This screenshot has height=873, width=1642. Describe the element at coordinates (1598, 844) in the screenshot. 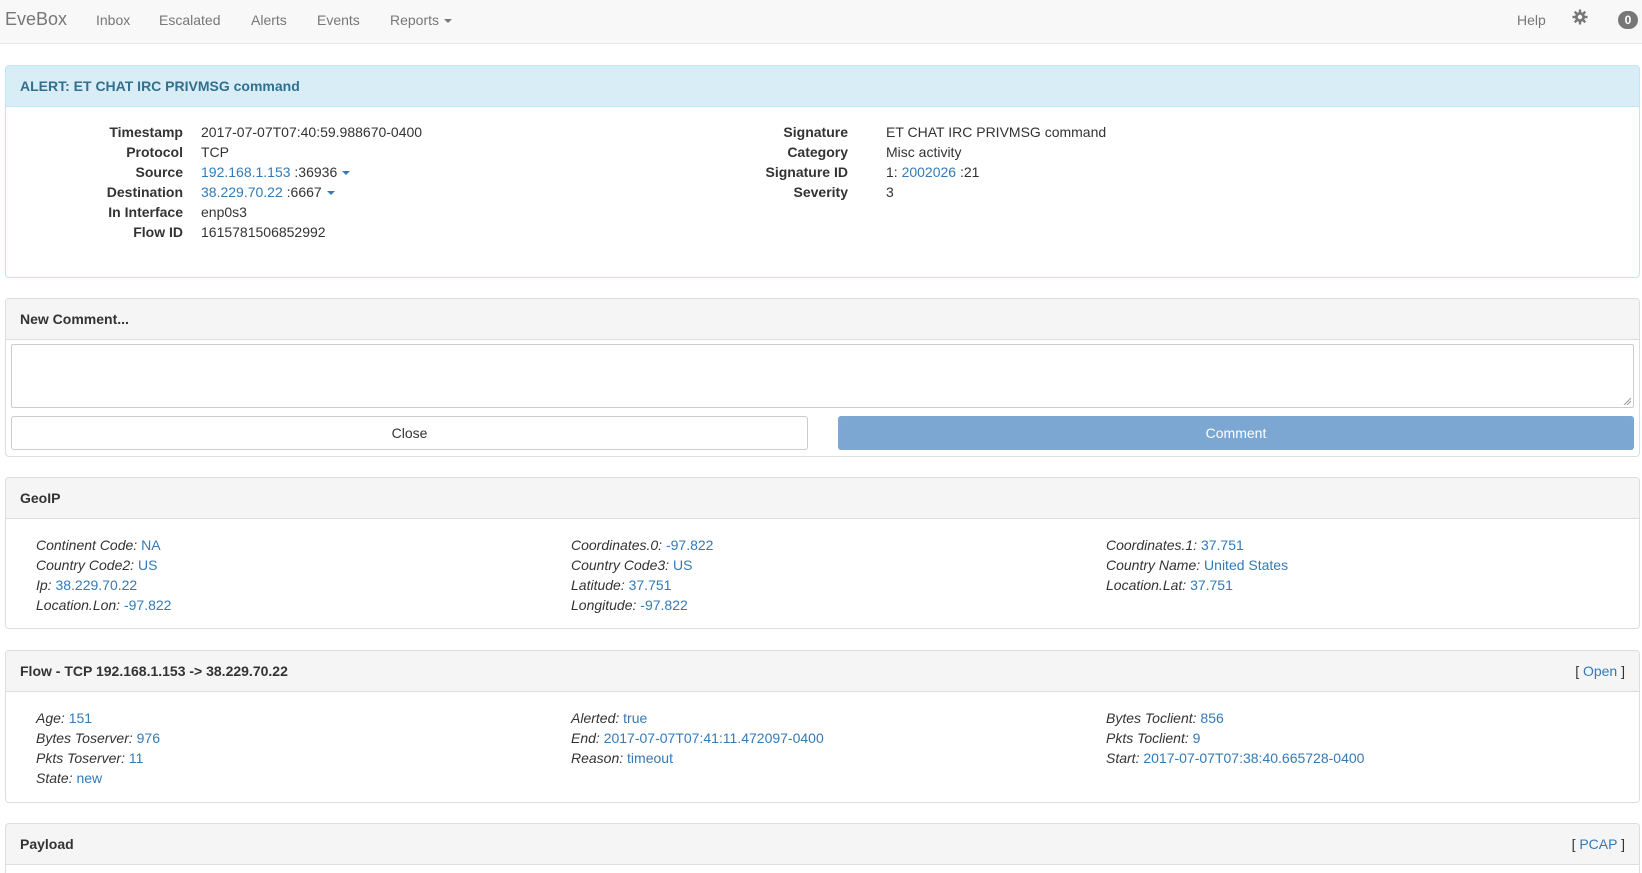

I see `pcap-link: PCAP` at that location.